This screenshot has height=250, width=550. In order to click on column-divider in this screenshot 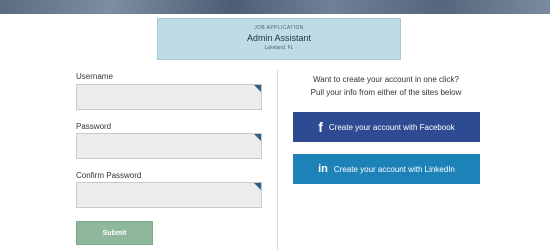, I will do `click(277, 160)`.